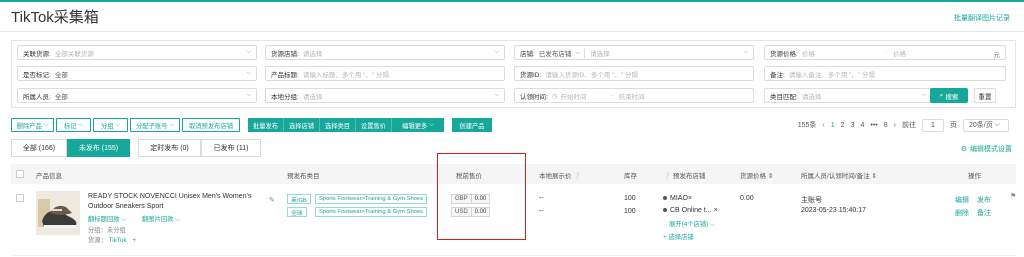 The width and height of the screenshot is (1024, 257). What do you see at coordinates (985, 95) in the screenshot?
I see `reset-button: 重置` at bounding box center [985, 95].